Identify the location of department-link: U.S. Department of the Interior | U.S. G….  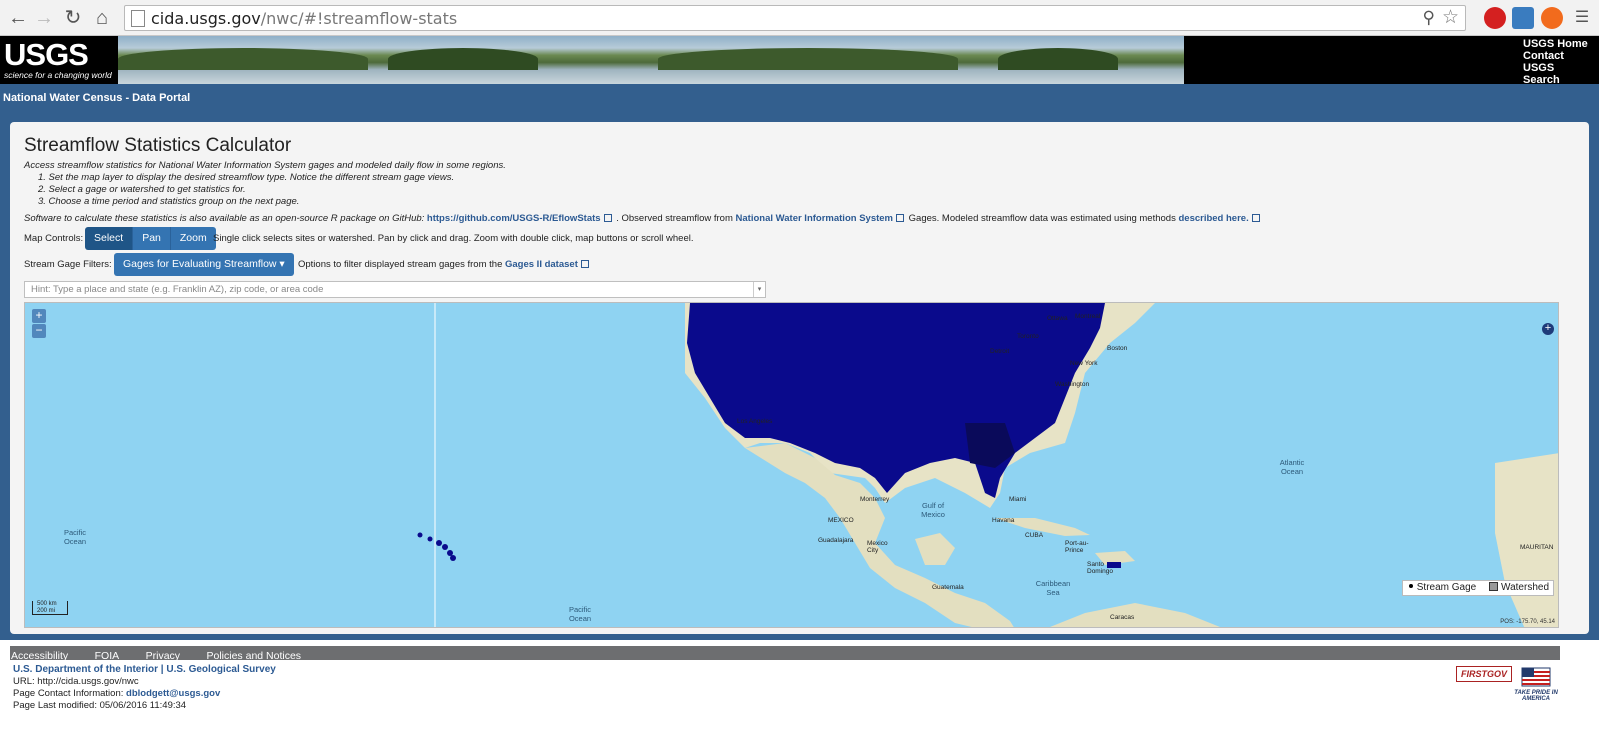
(144, 670).